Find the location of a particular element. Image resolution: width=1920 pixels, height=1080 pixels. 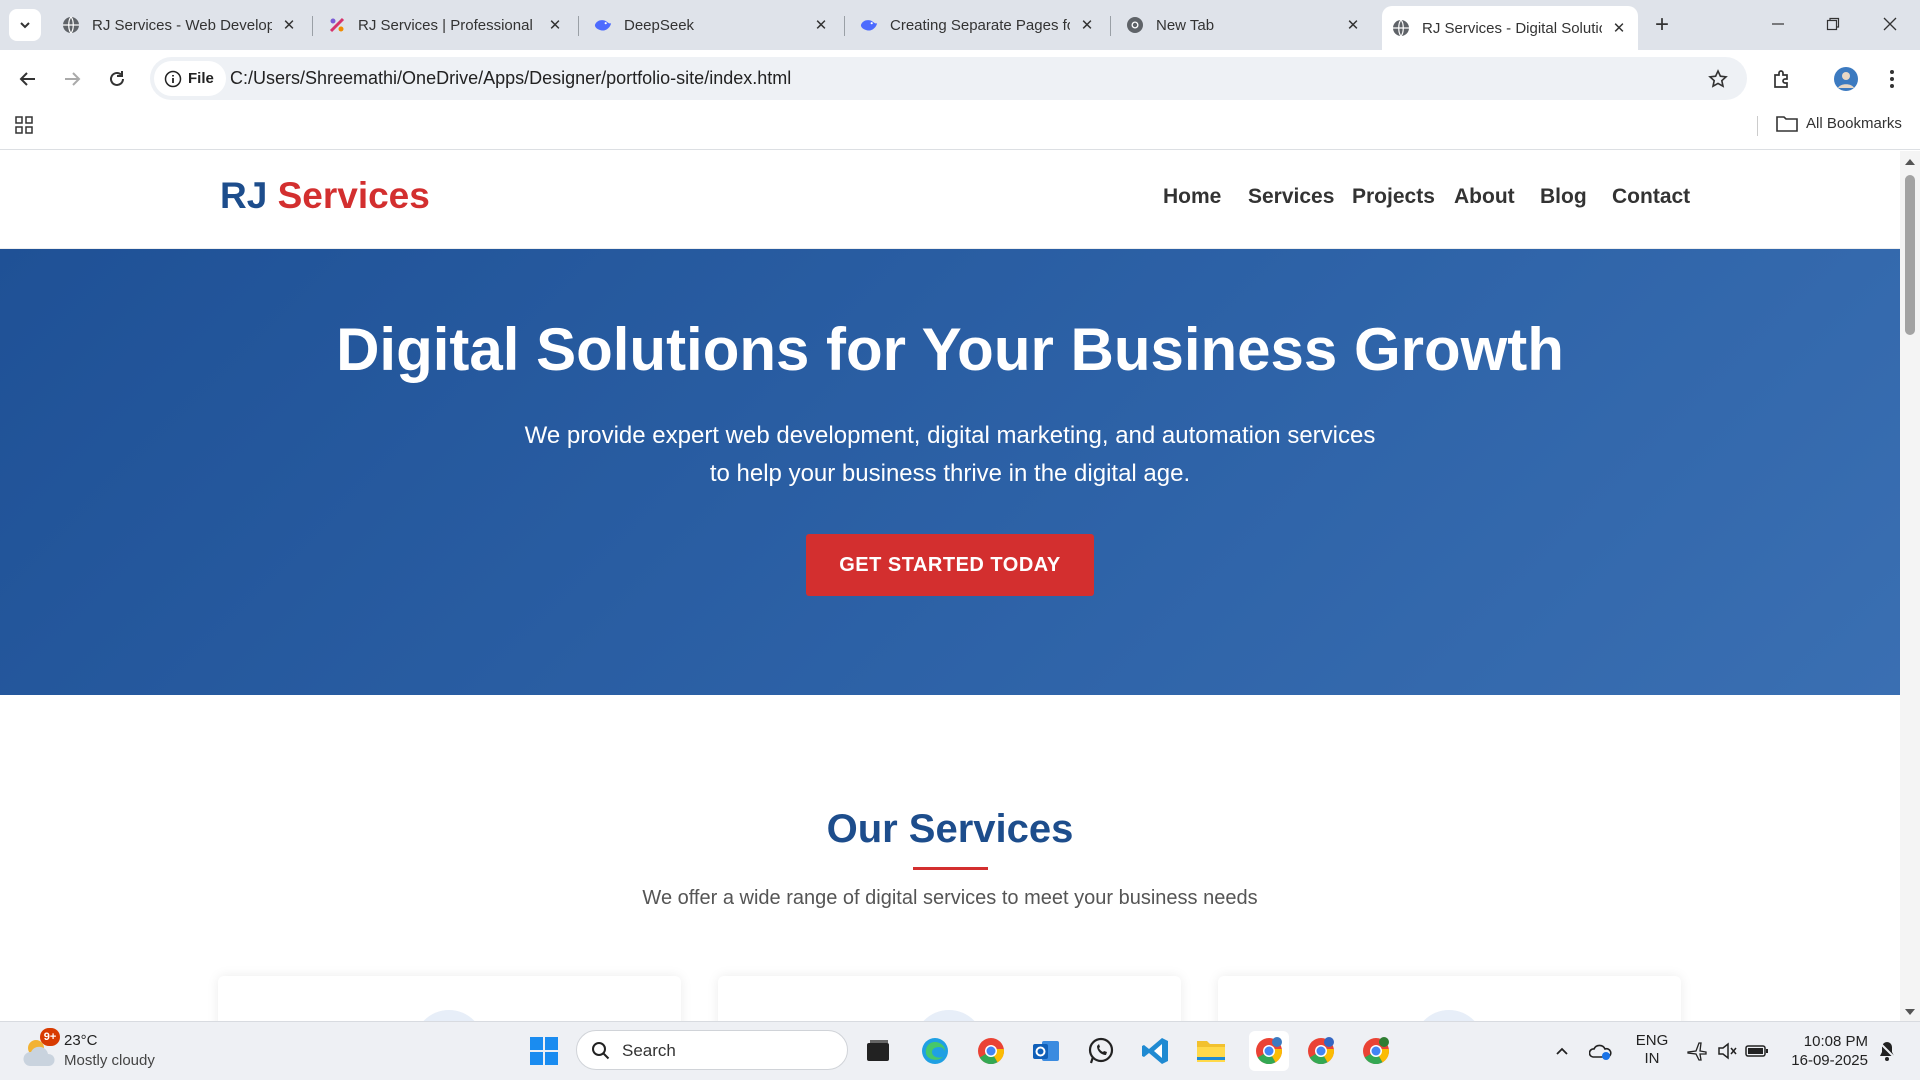

task-view-icon is located at coordinates (878, 1050).